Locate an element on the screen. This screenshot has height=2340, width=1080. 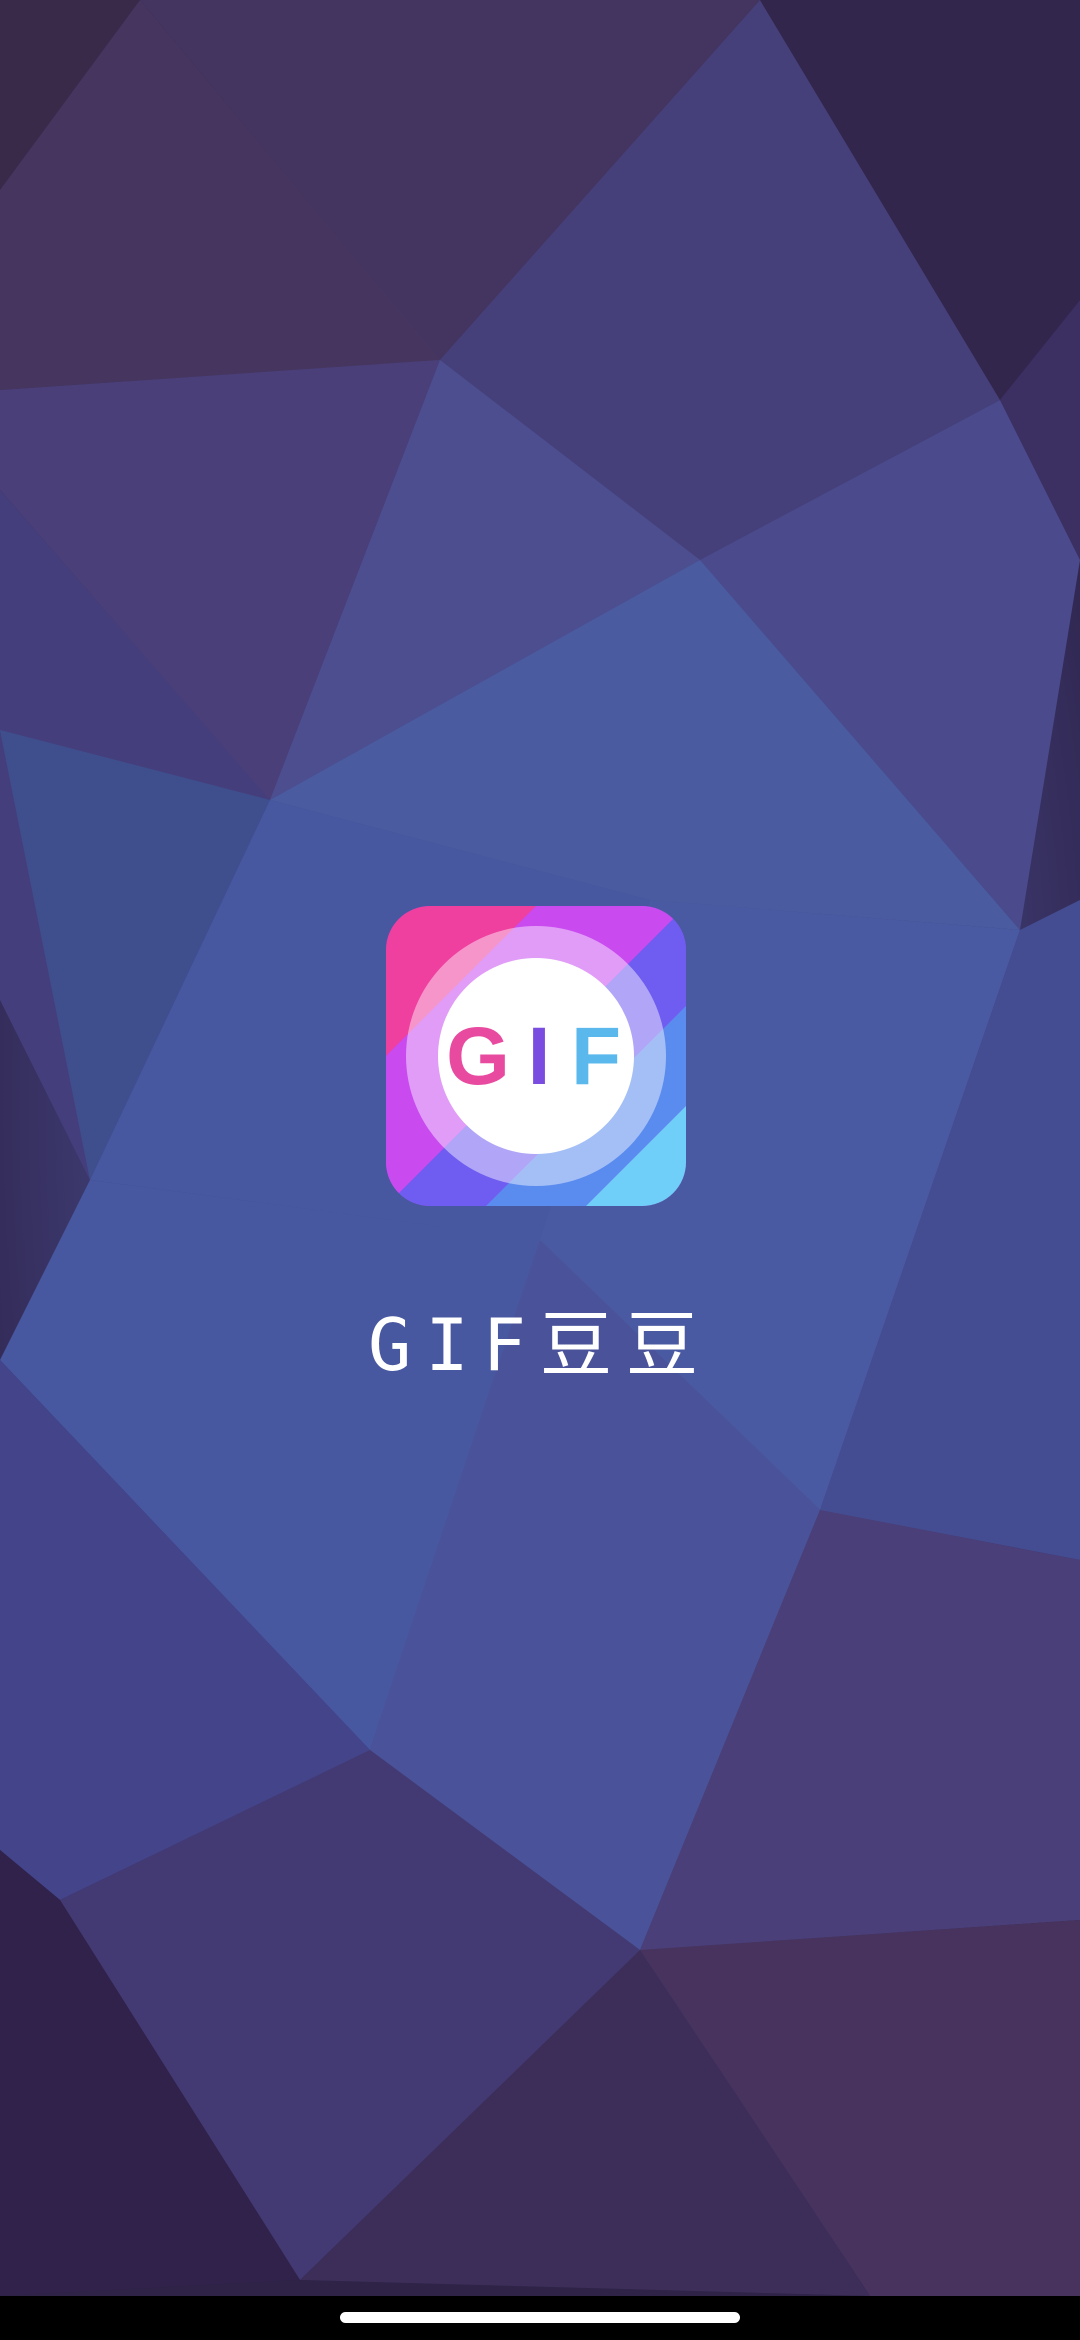
system-navigation-bar is located at coordinates (540, 2318).